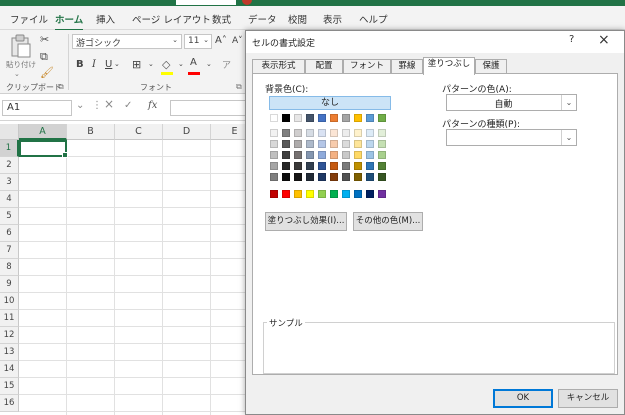  What do you see at coordinates (9, 165) in the screenshot?
I see `row-header: 2` at bounding box center [9, 165].